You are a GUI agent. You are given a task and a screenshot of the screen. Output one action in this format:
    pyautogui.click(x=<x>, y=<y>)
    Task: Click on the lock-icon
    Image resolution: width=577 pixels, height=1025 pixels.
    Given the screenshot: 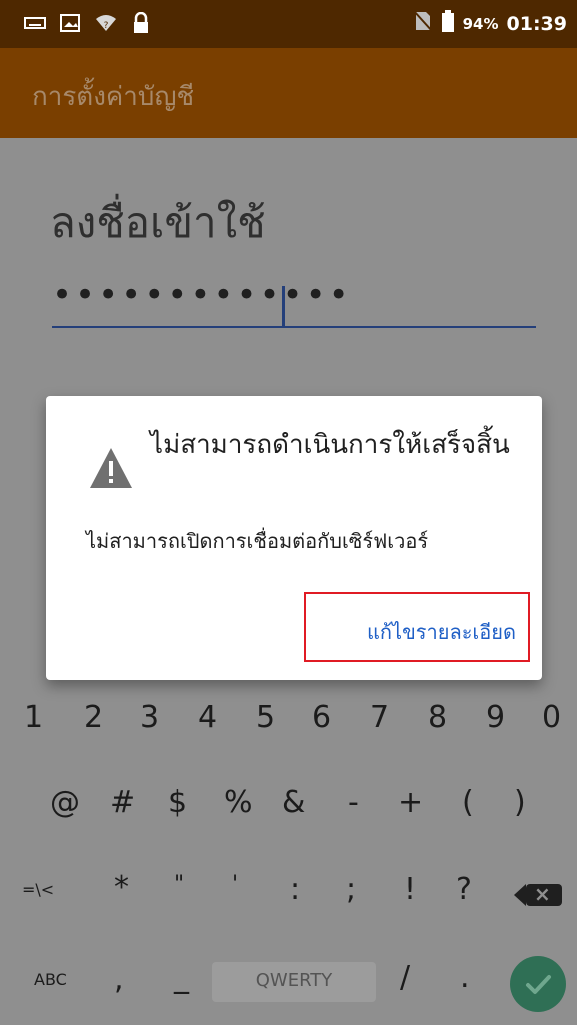 What is the action you would take?
    pyautogui.click(x=141, y=24)
    